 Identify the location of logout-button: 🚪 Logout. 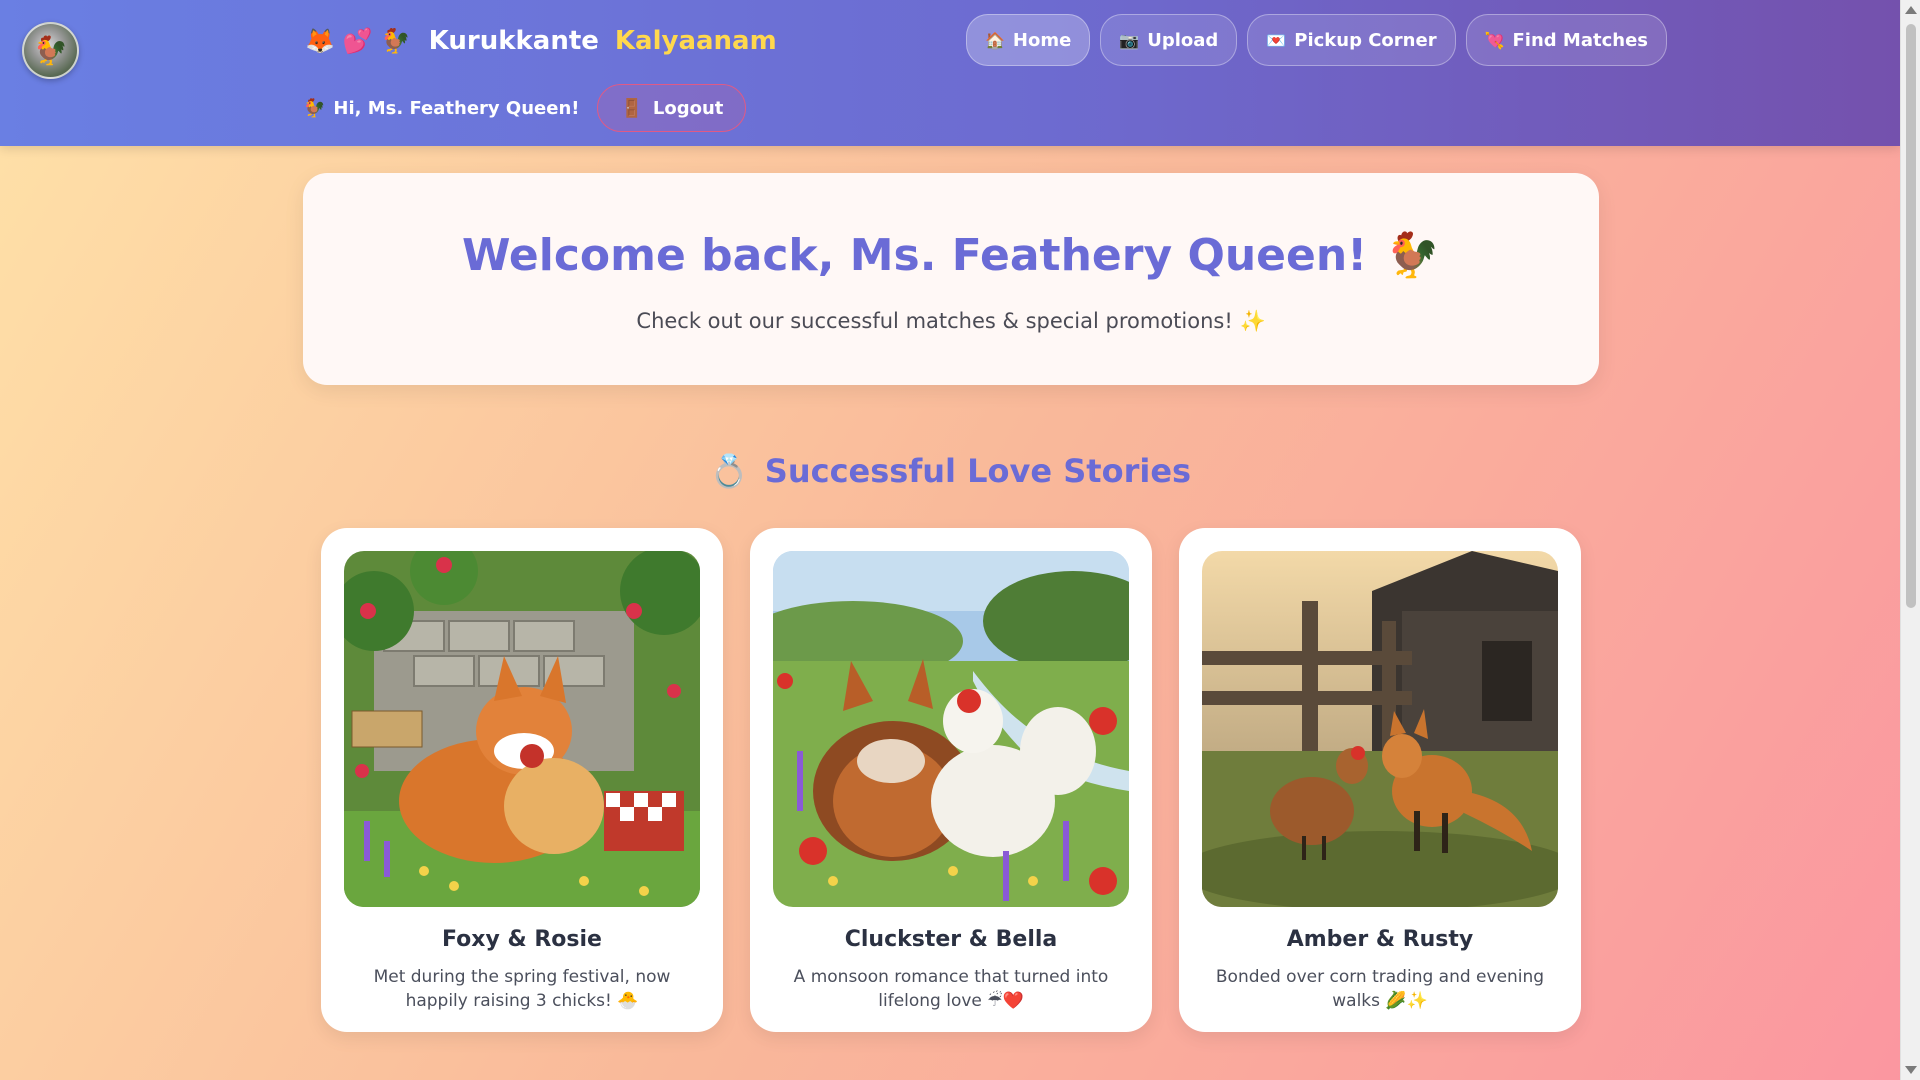
(672, 108).